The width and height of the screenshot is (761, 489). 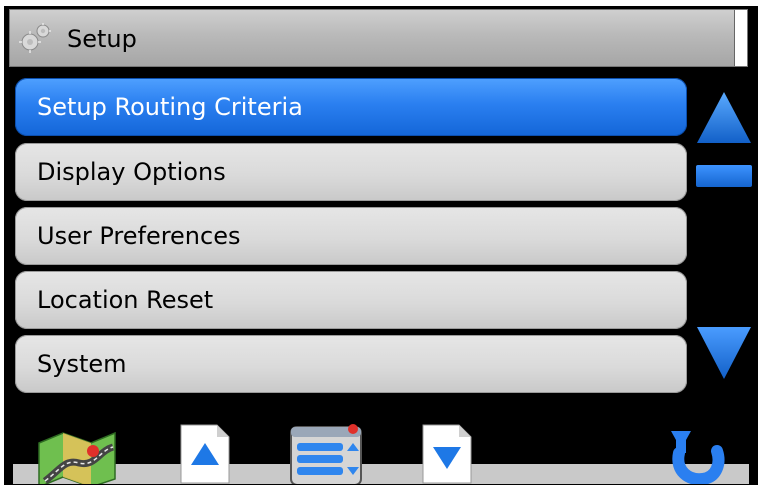 I want to click on menu-item-system: System, so click(x=351, y=364).